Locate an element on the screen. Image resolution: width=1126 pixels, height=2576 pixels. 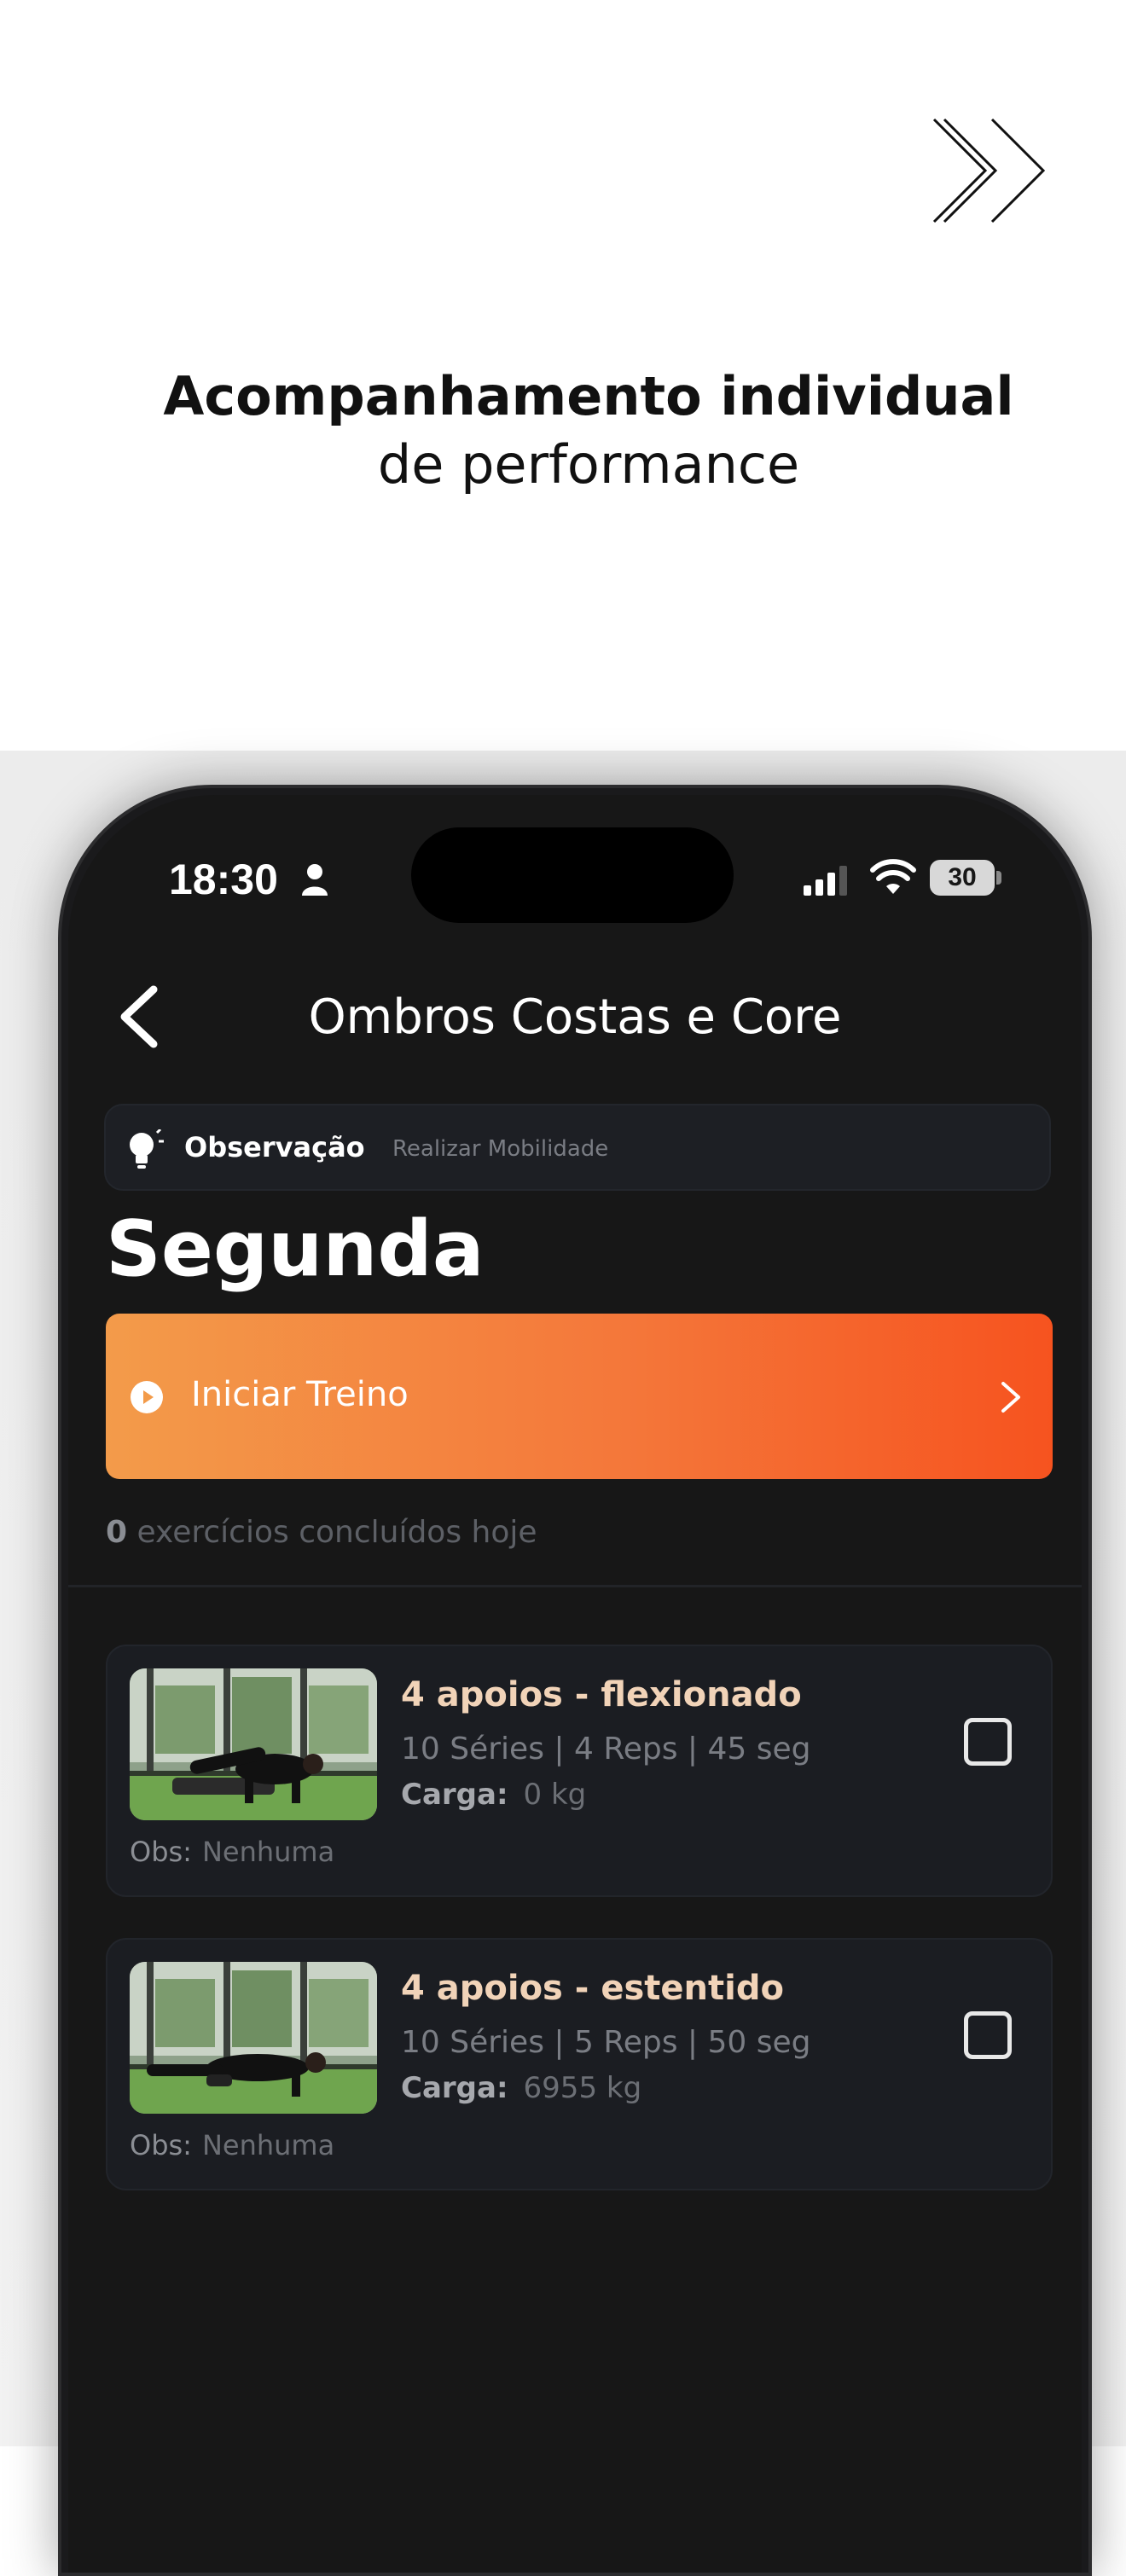
completed-summary: 0 exercícios concluídos hoje is located at coordinates (321, 1532).